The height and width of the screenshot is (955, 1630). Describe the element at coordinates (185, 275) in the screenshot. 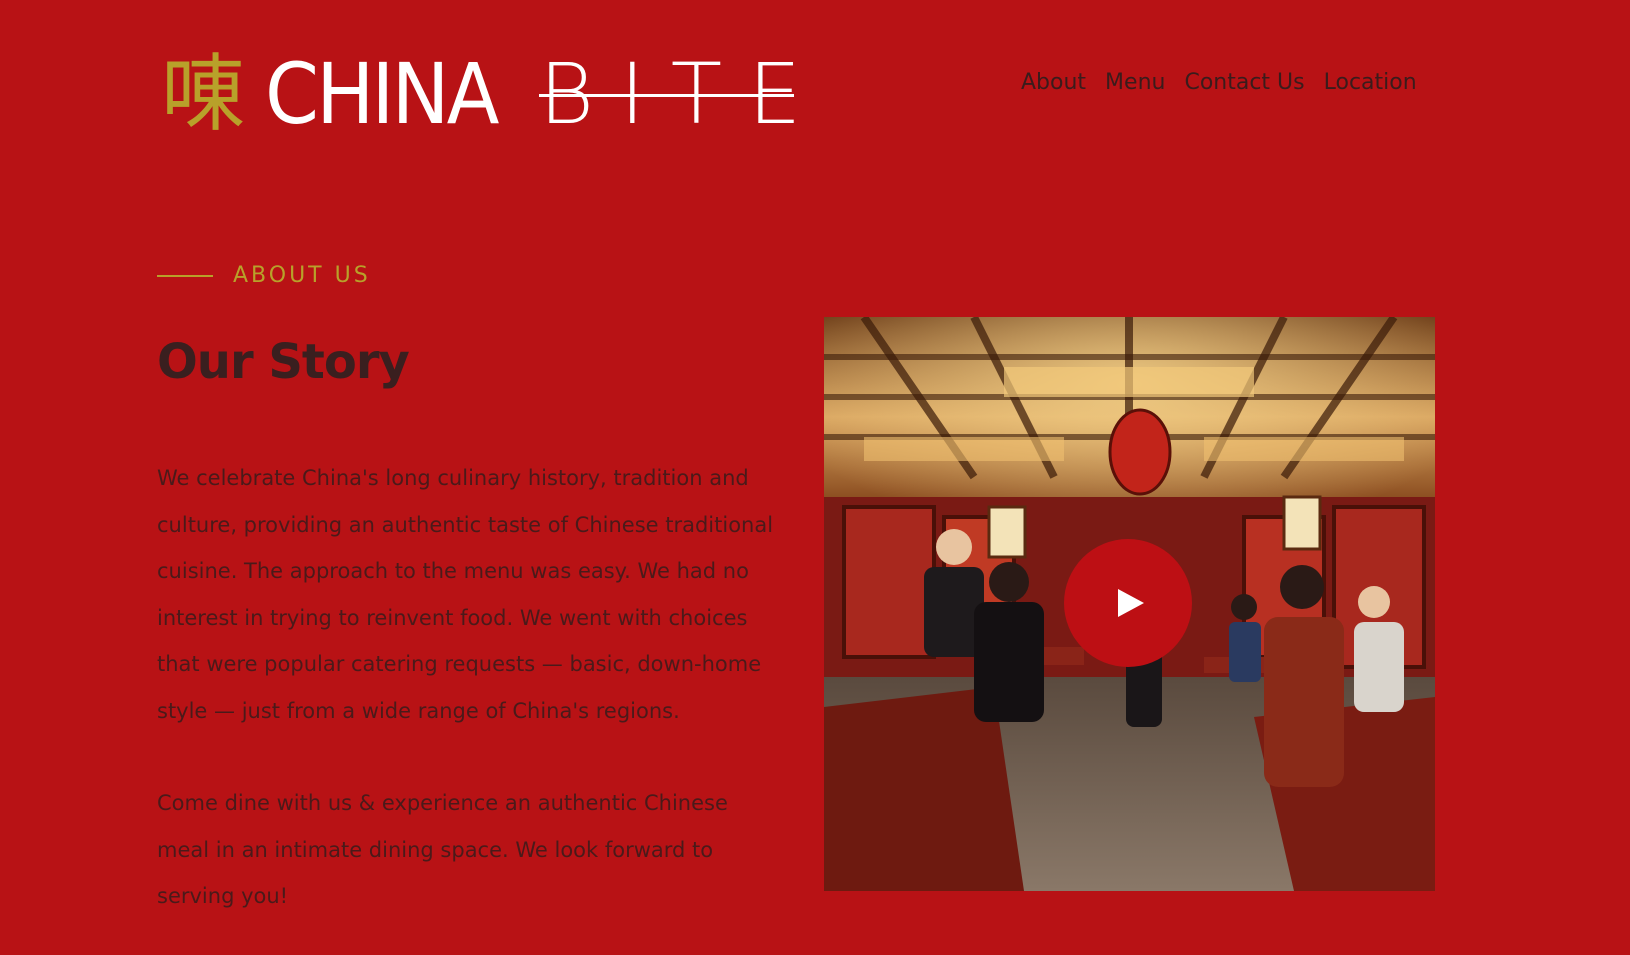

I see `eyebrow-divider` at that location.